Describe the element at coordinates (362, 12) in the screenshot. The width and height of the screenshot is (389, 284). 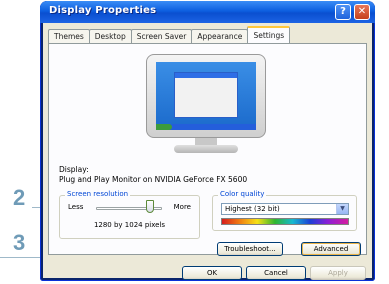
I see `close-button: ✕` at that location.